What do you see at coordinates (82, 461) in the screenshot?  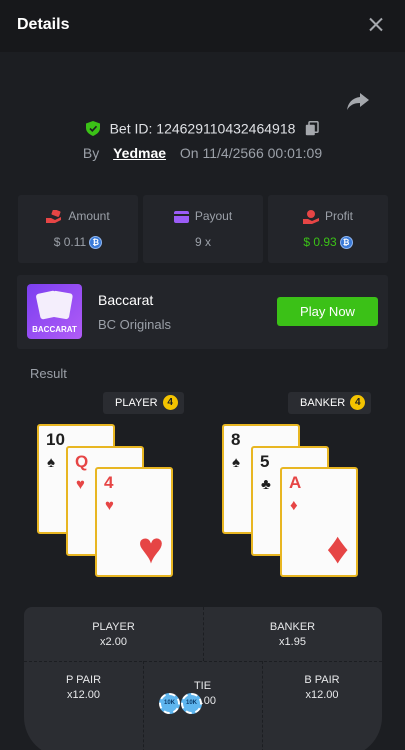 I see `card-rank: Q` at bounding box center [82, 461].